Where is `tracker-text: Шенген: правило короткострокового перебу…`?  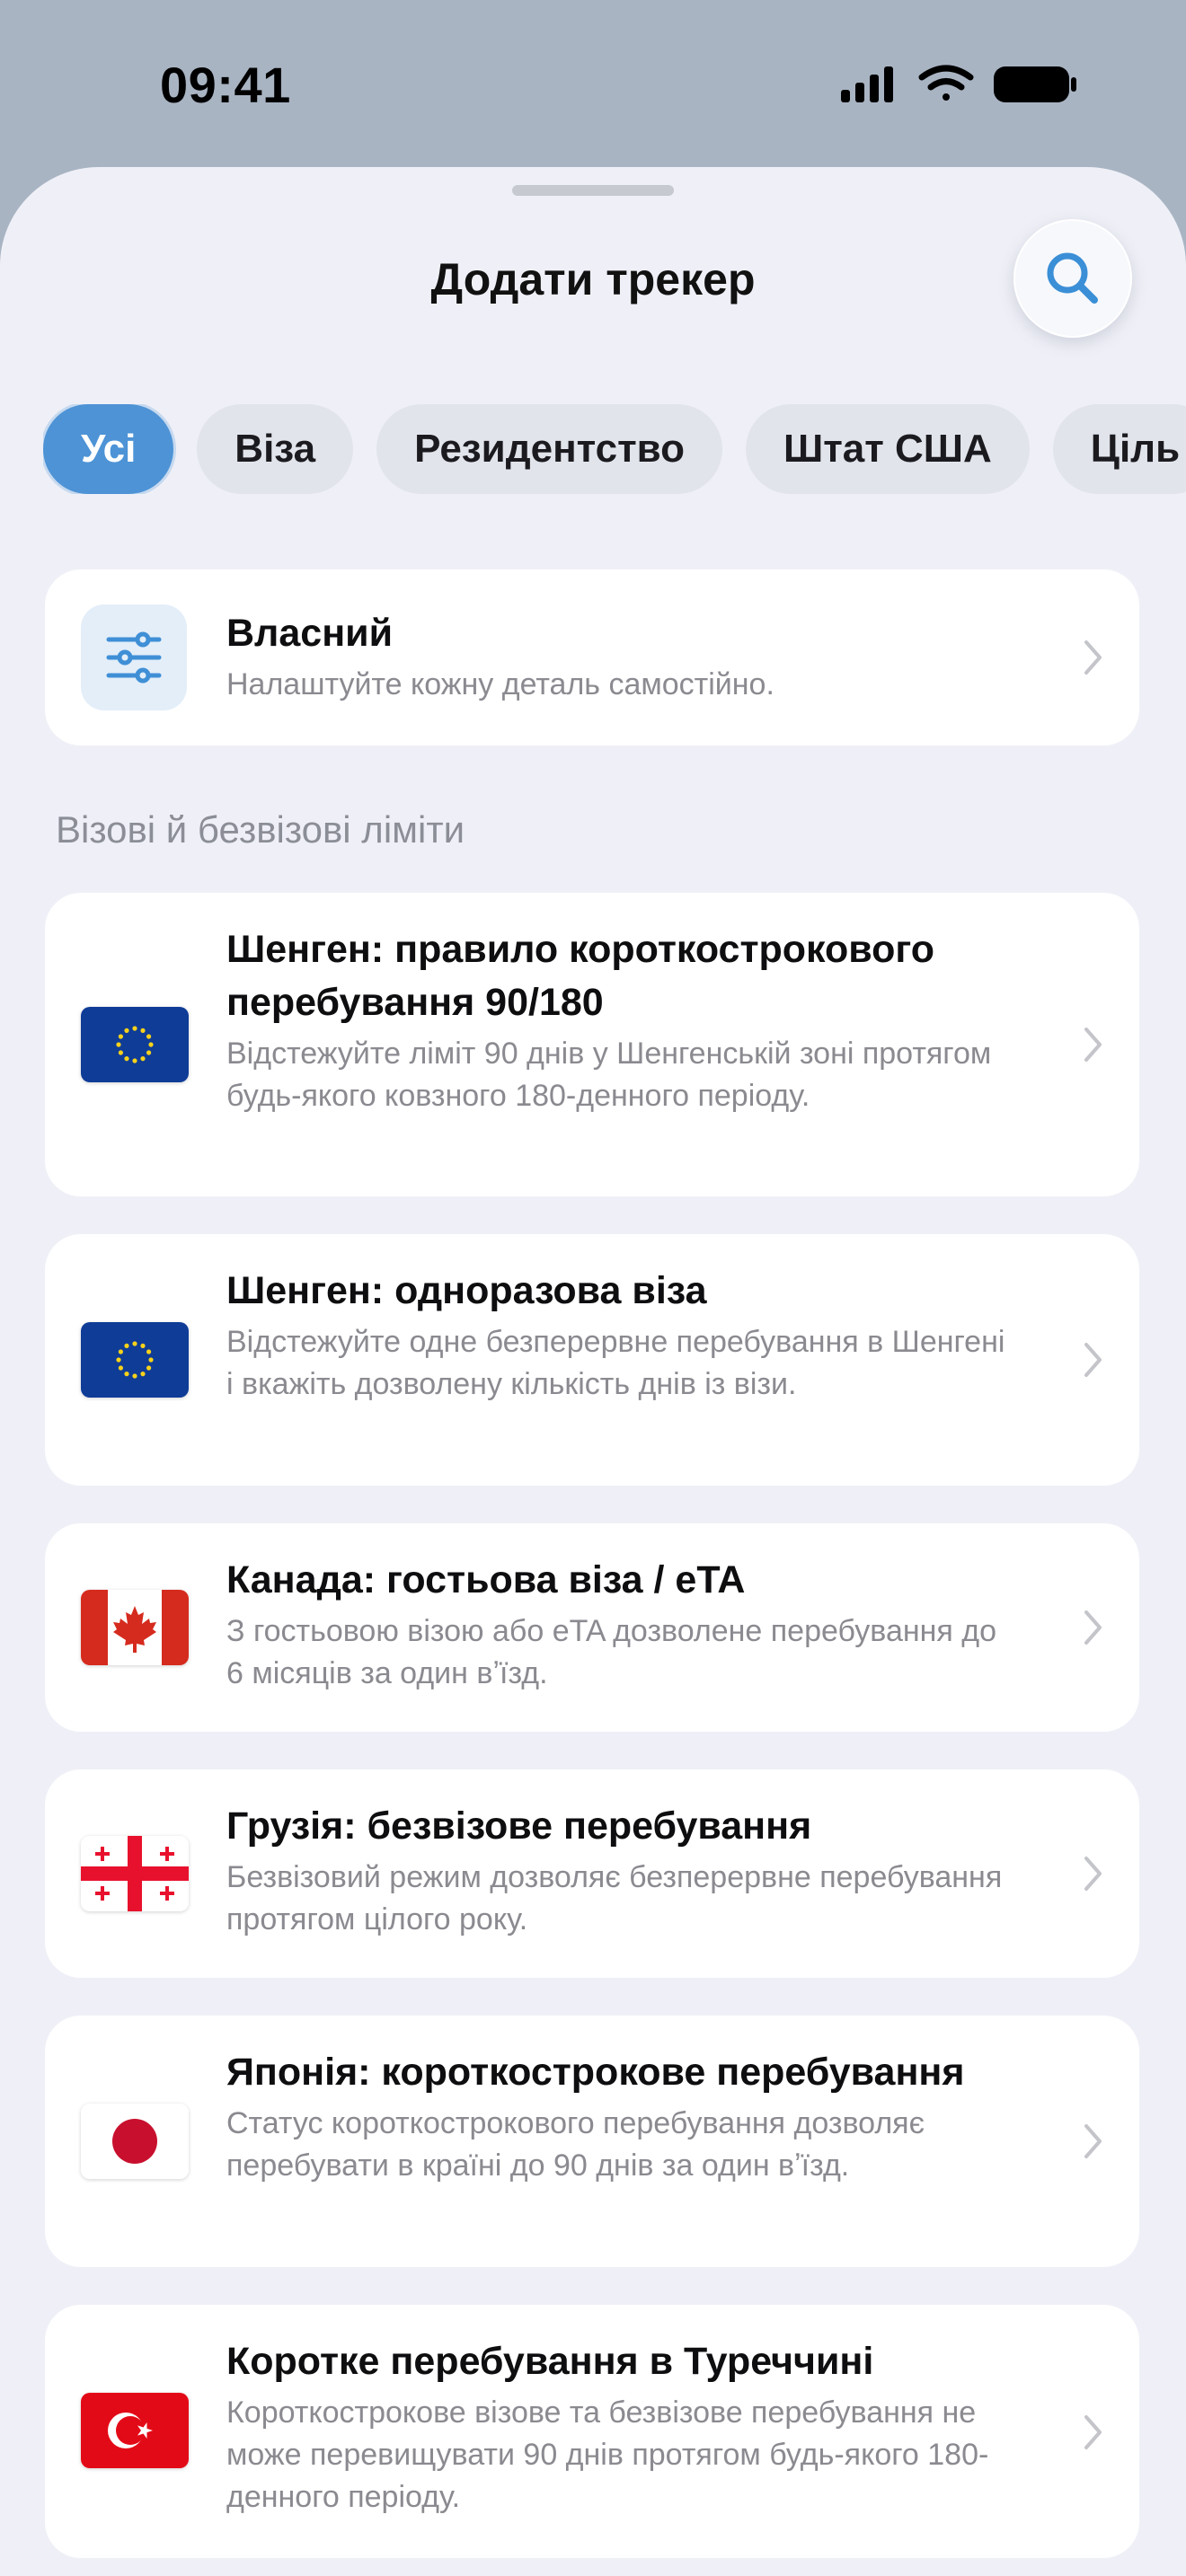
tracker-text: Шенген: правило короткострокового перебу… is located at coordinates (621, 1020).